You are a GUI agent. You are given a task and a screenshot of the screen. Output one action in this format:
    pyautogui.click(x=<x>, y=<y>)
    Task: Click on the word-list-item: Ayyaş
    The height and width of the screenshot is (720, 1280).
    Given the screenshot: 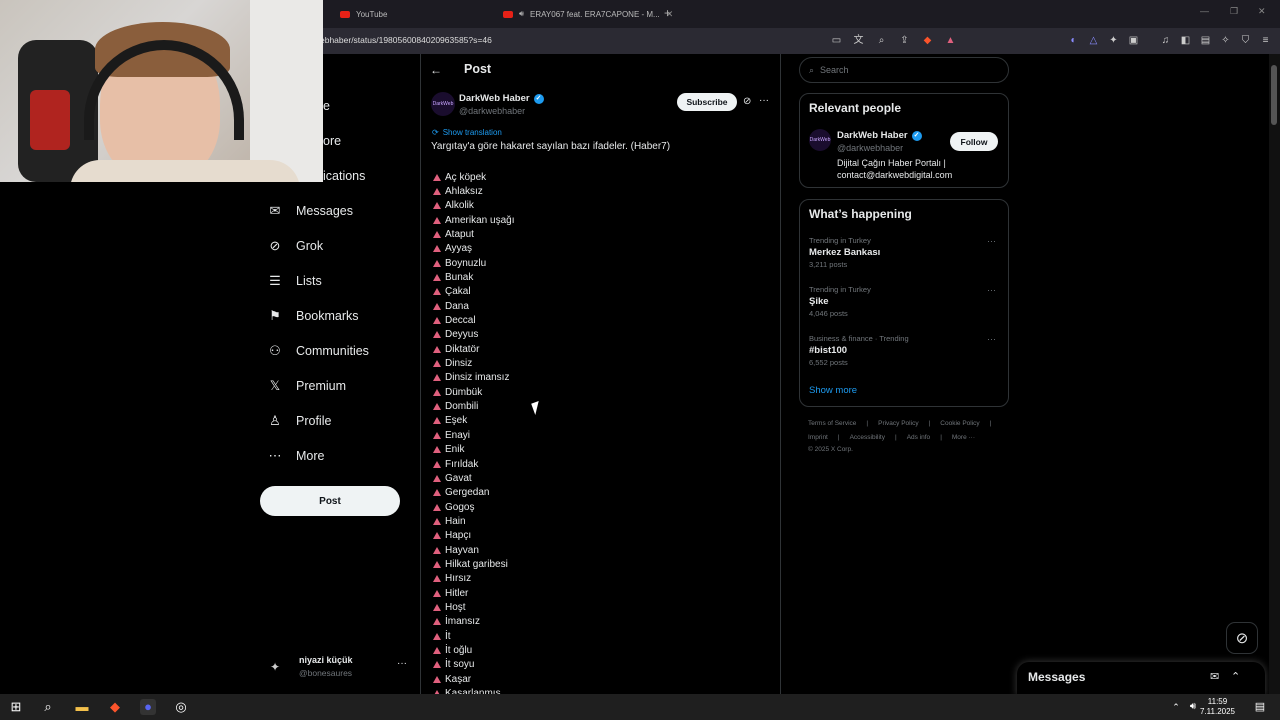 What is the action you would take?
    pyautogui.click(x=452, y=249)
    